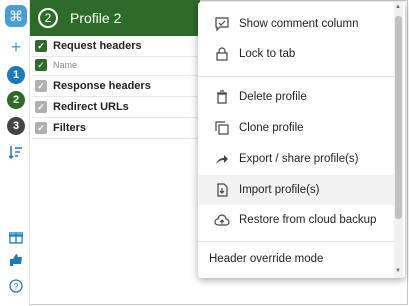  Describe the element at coordinates (296, 190) in the screenshot. I see `menu-item-import-profiles: Import profile(s)` at that location.